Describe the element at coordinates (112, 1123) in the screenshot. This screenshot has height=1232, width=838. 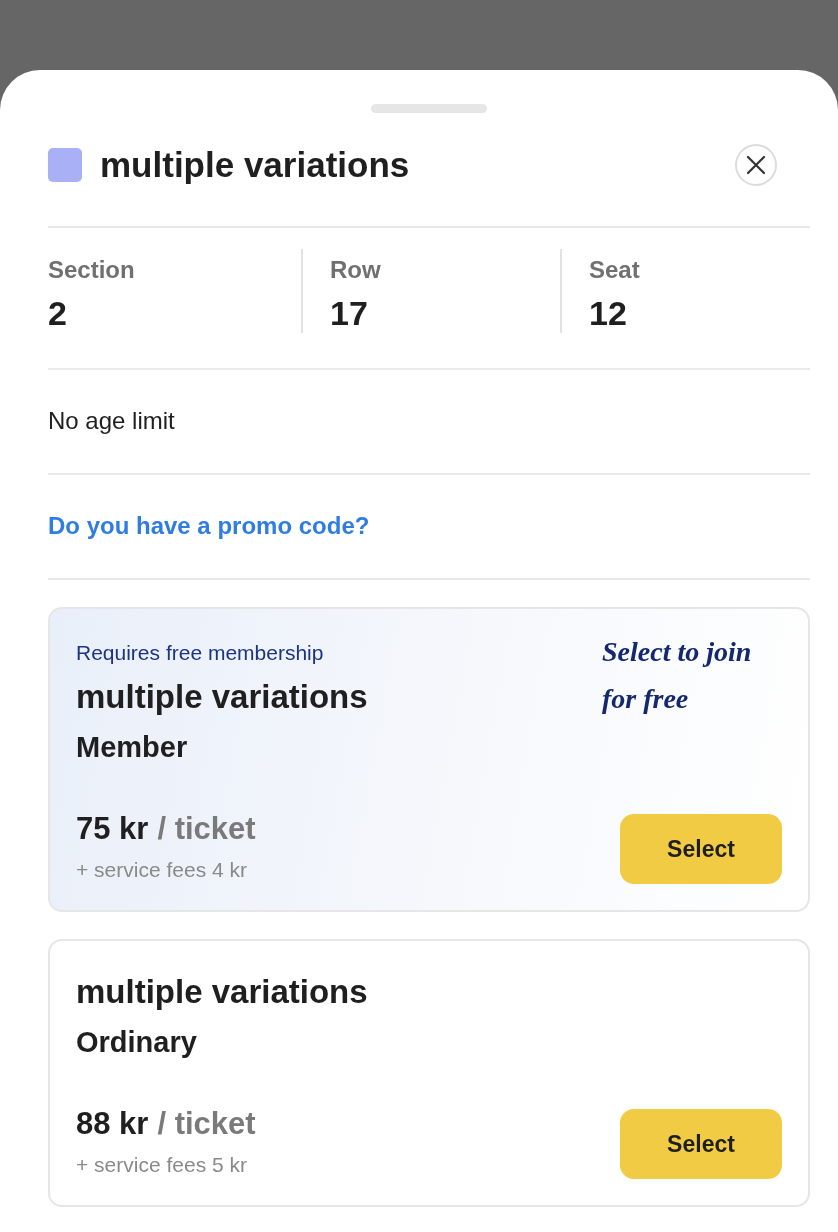
I see `ticket-price: 88 kr` at that location.